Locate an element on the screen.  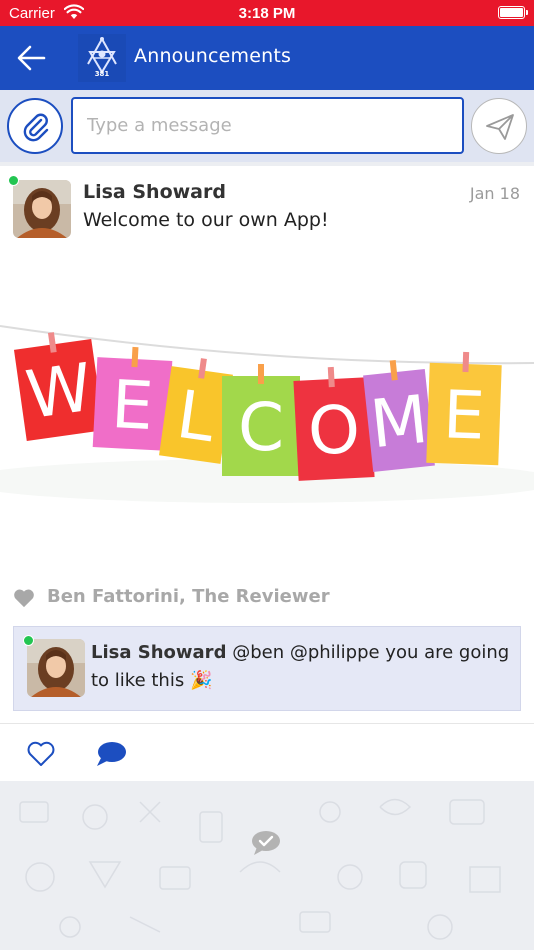
clock: 3:18 PM is located at coordinates (267, 13).